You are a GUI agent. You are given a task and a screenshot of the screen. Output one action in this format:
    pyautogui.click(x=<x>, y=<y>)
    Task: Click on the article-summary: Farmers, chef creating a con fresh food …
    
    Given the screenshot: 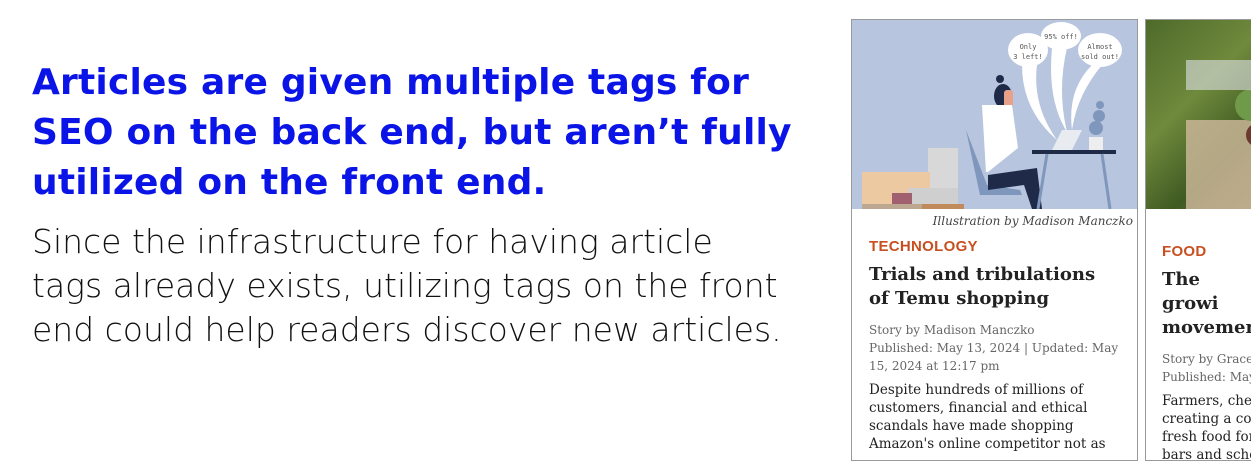 What is the action you would take?
    pyautogui.click(x=1206, y=427)
    